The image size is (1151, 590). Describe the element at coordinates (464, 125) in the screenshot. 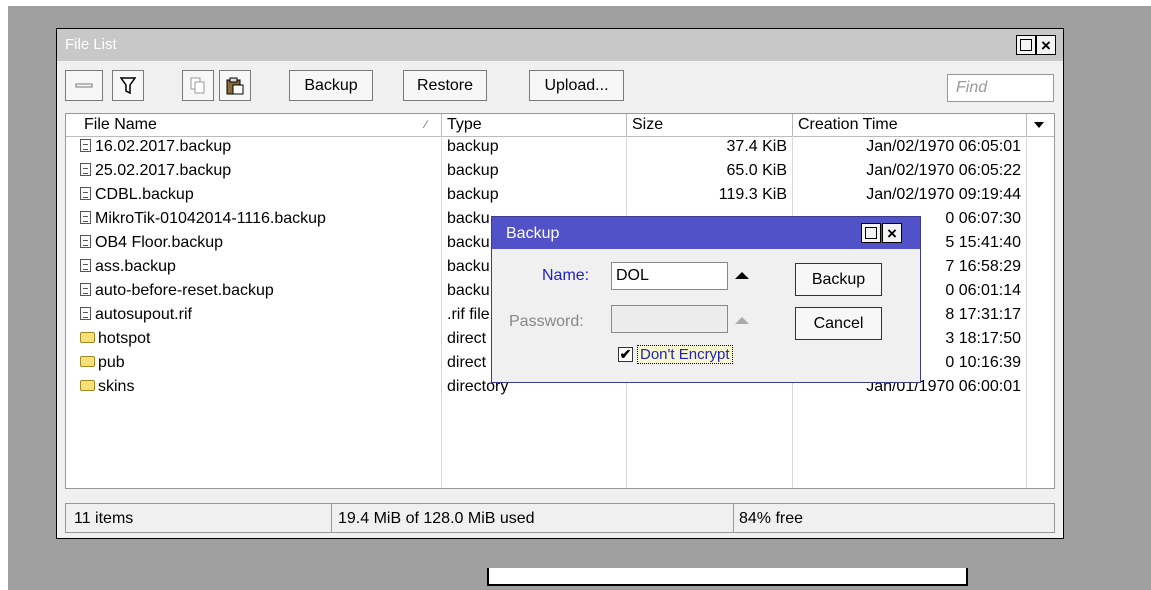

I see `column-header-type: Type` at that location.